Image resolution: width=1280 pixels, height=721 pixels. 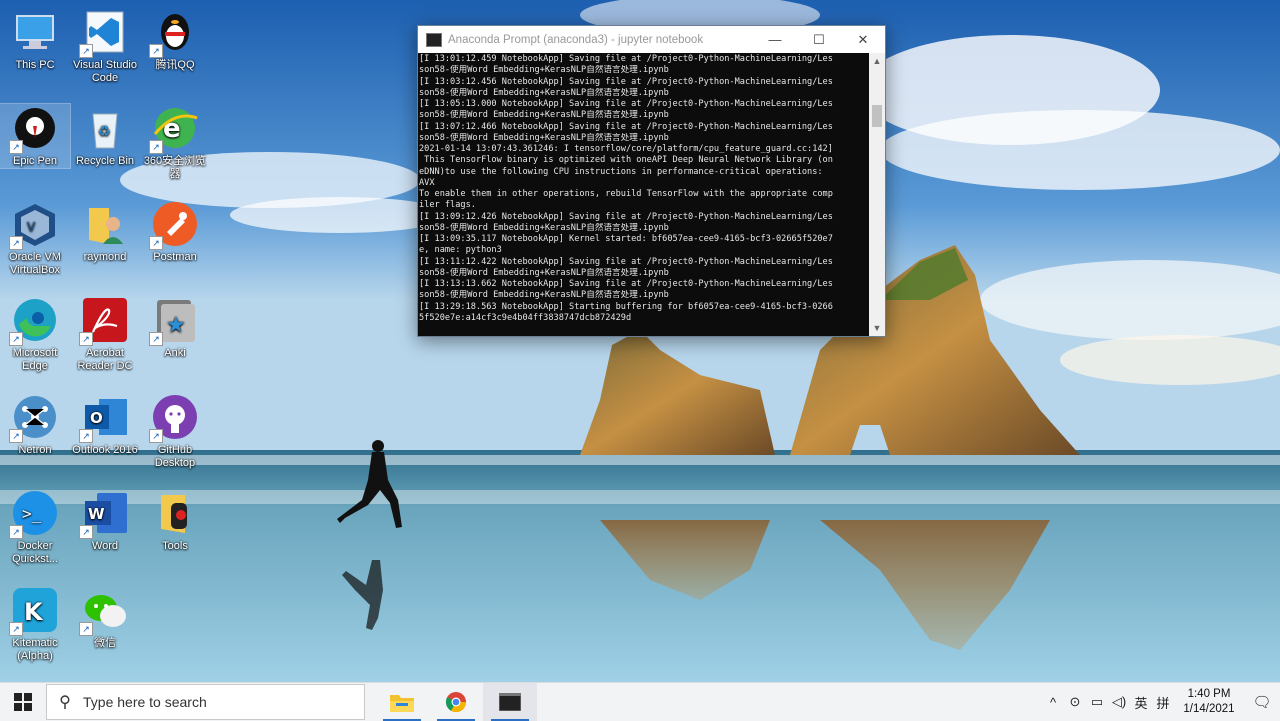 I want to click on network-icon: ▭, so click(x=1097, y=702).